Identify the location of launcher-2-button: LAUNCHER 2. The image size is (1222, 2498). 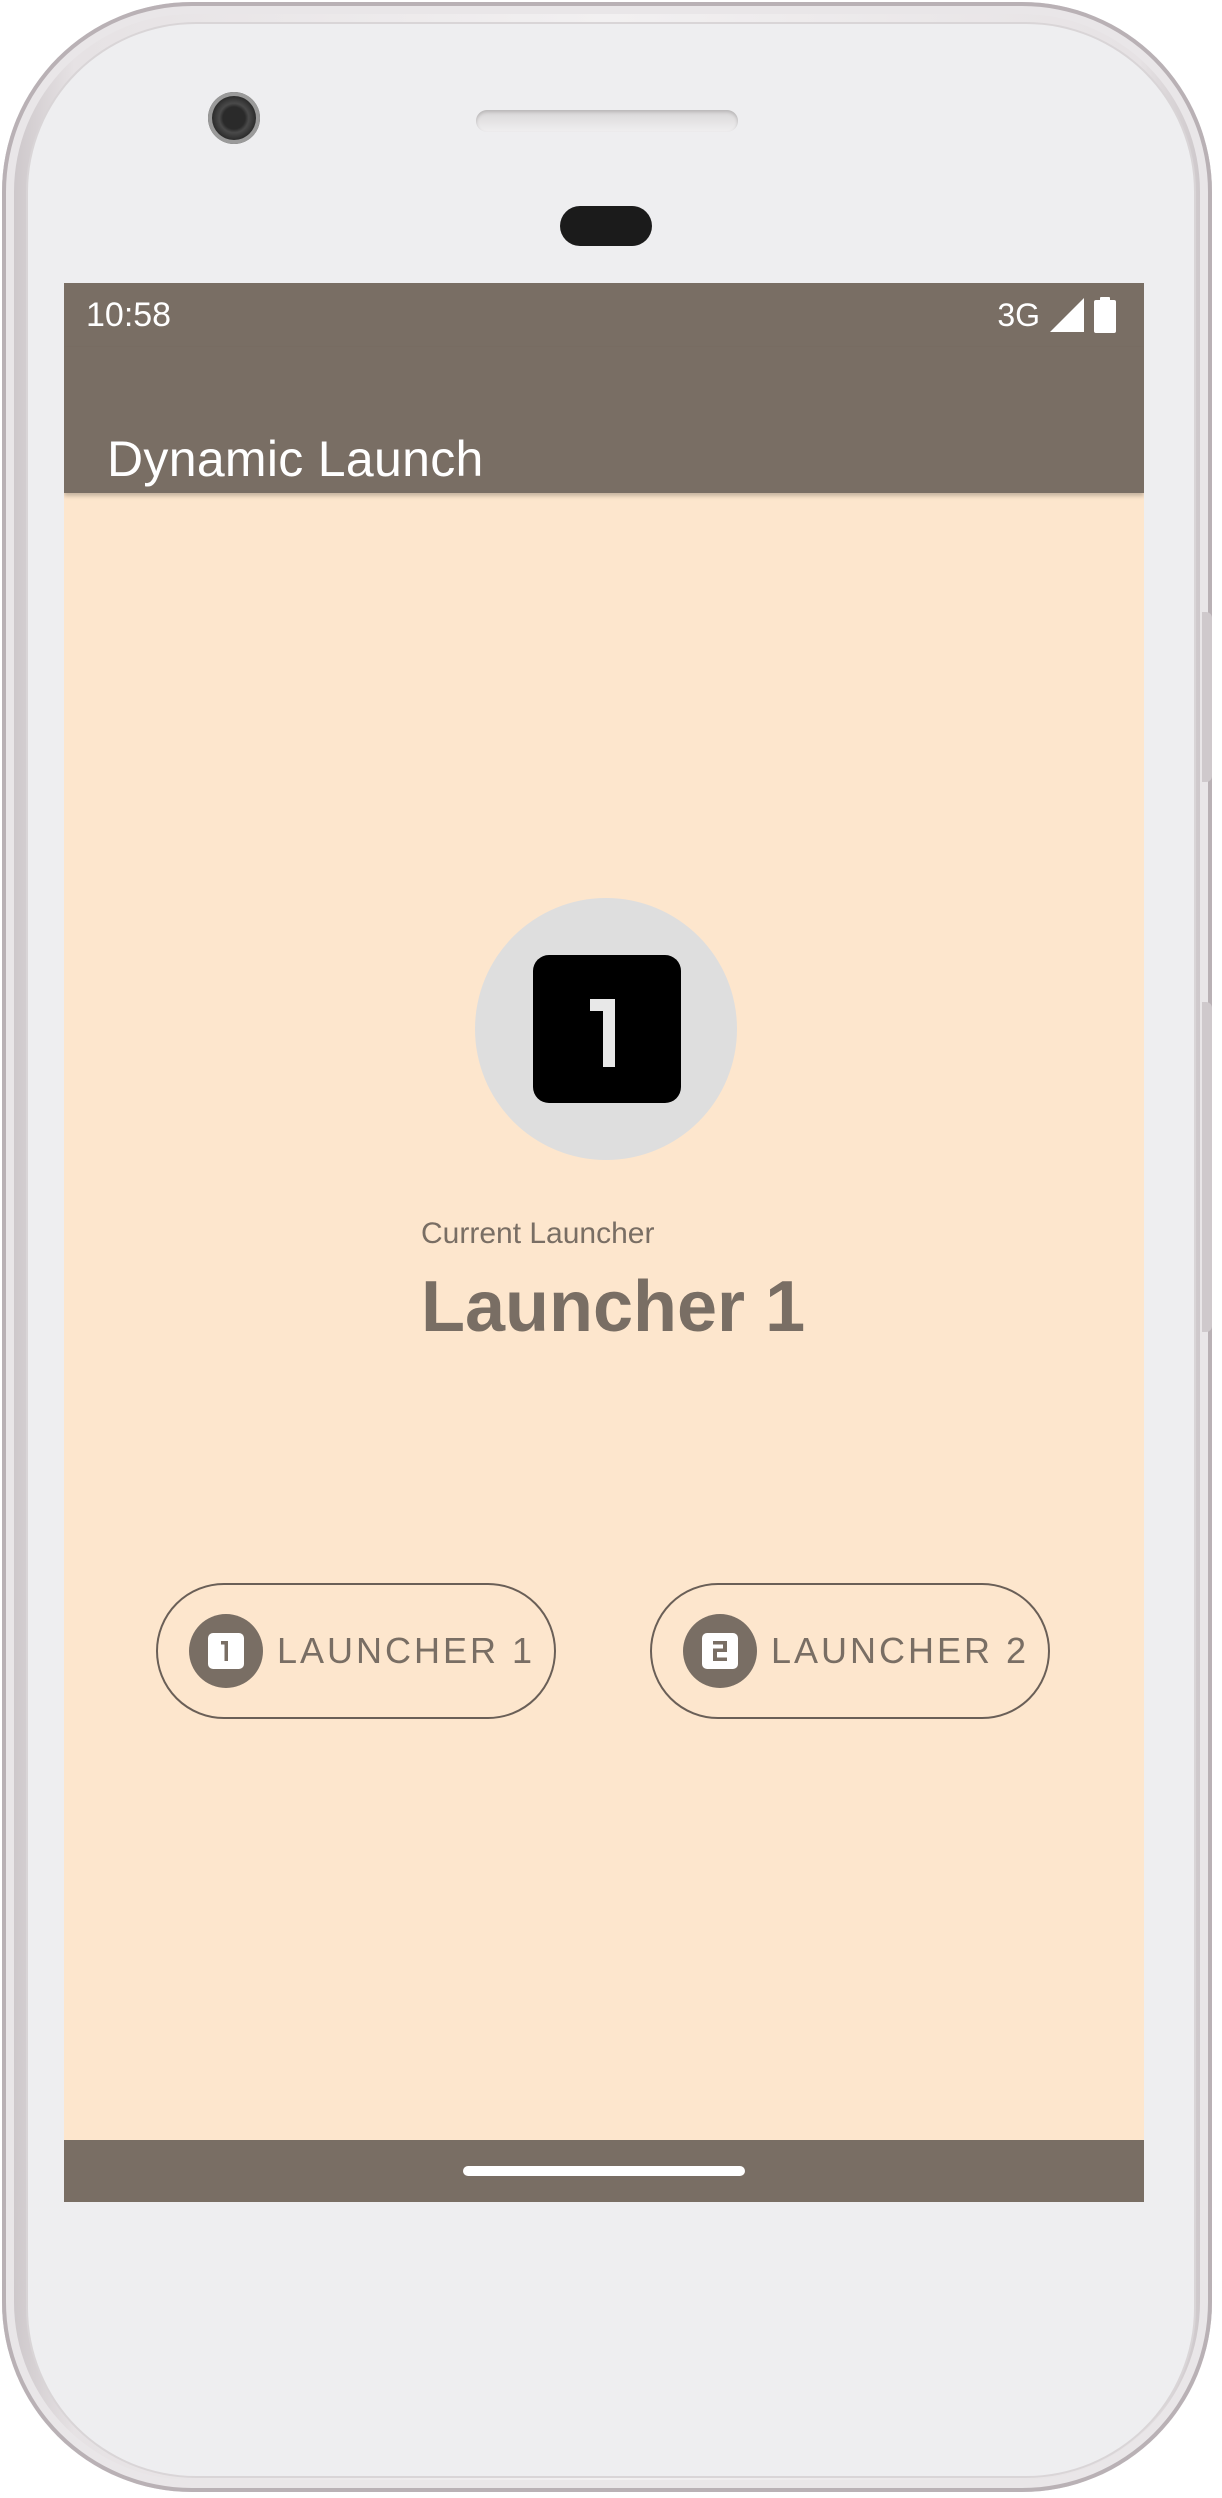
(850, 1651).